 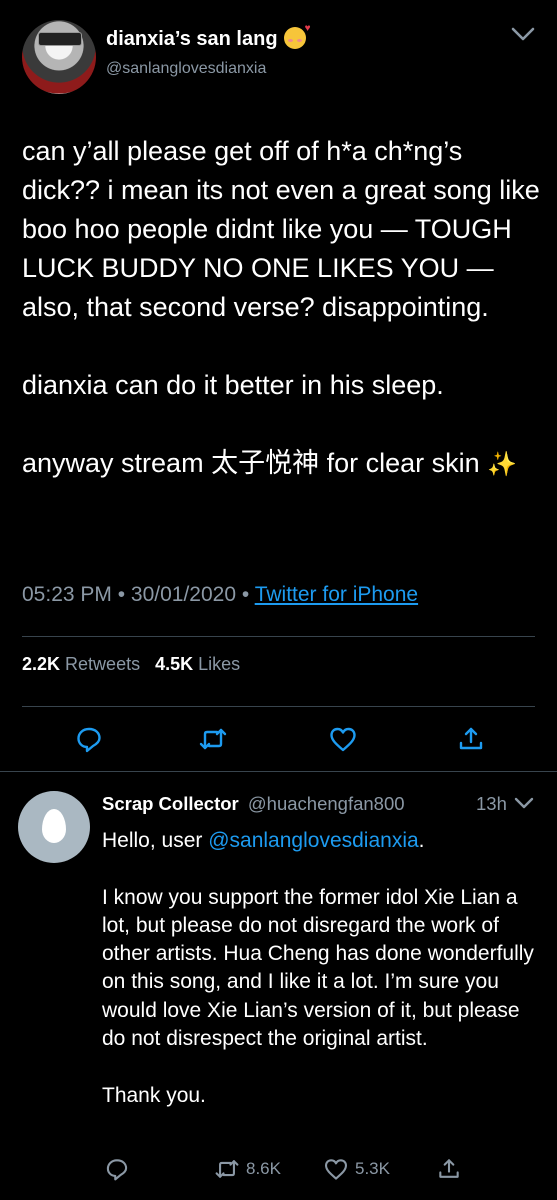 I want to click on display-name: dianxia’s san lang ♥, so click(x=208, y=37).